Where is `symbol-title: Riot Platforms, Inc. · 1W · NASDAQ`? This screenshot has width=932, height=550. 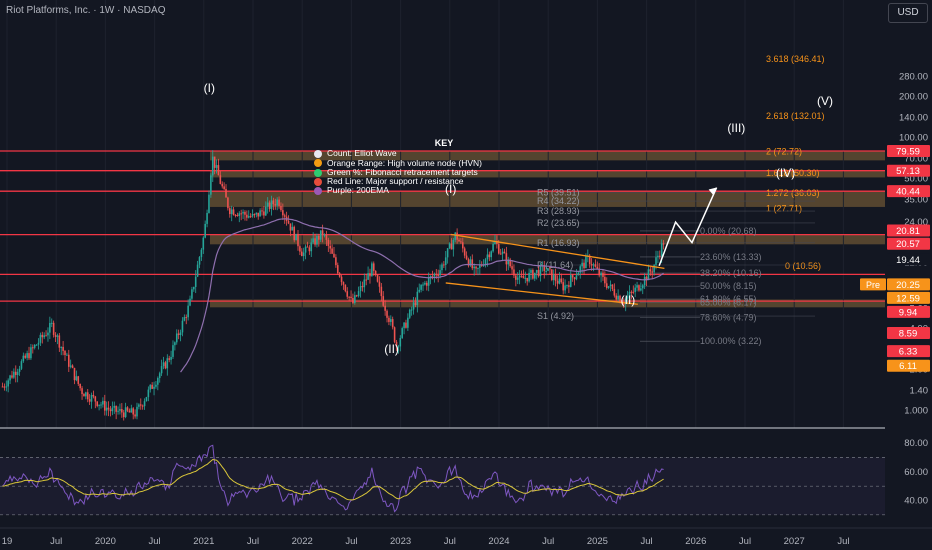
symbol-title: Riot Platforms, Inc. · 1W · NASDAQ is located at coordinates (85, 10).